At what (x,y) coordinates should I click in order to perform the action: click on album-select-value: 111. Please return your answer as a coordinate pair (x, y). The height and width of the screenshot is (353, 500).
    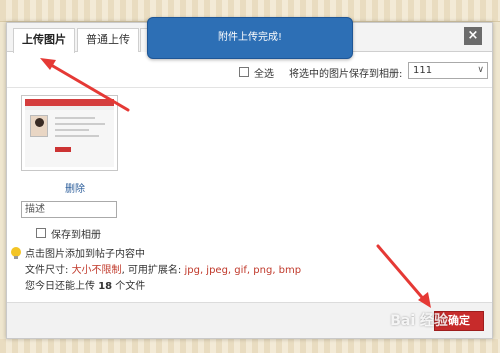
    Looking at the image, I should click on (423, 70).